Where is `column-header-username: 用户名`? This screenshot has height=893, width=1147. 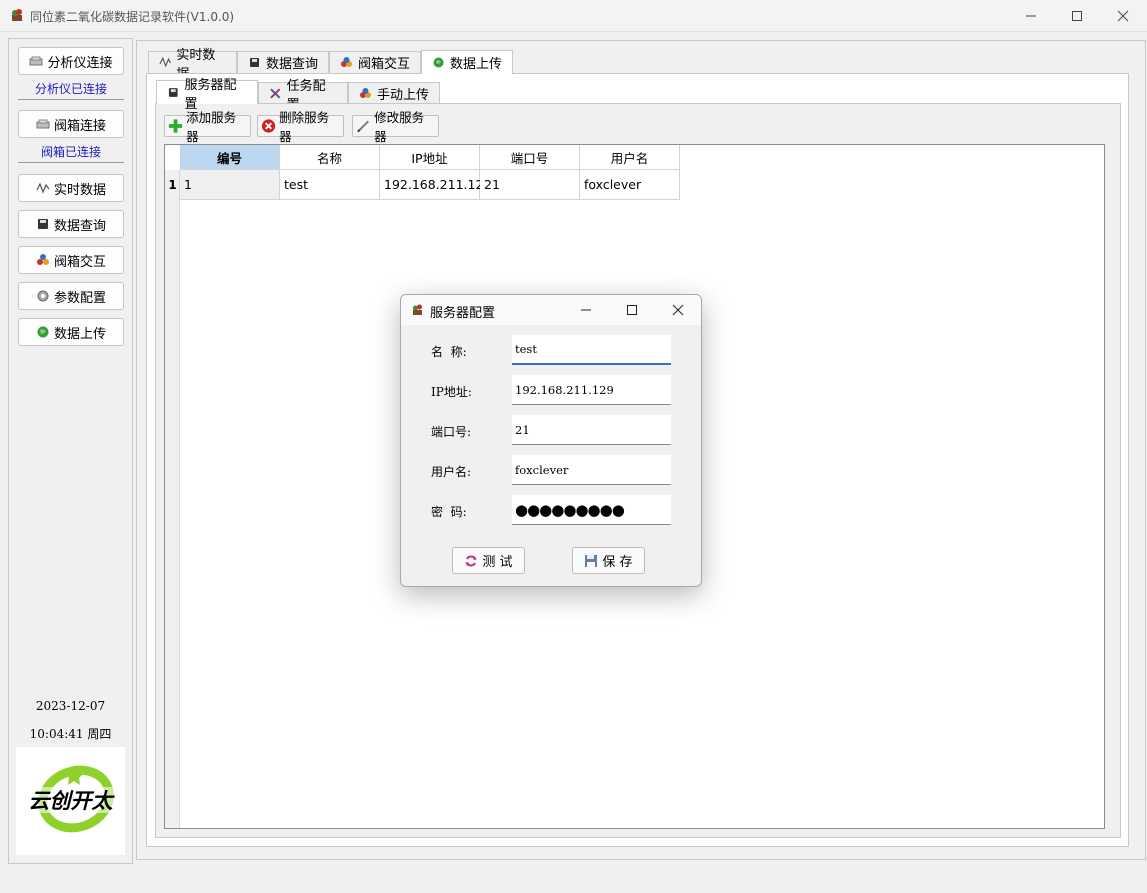 column-header-username: 用户名 is located at coordinates (630, 157).